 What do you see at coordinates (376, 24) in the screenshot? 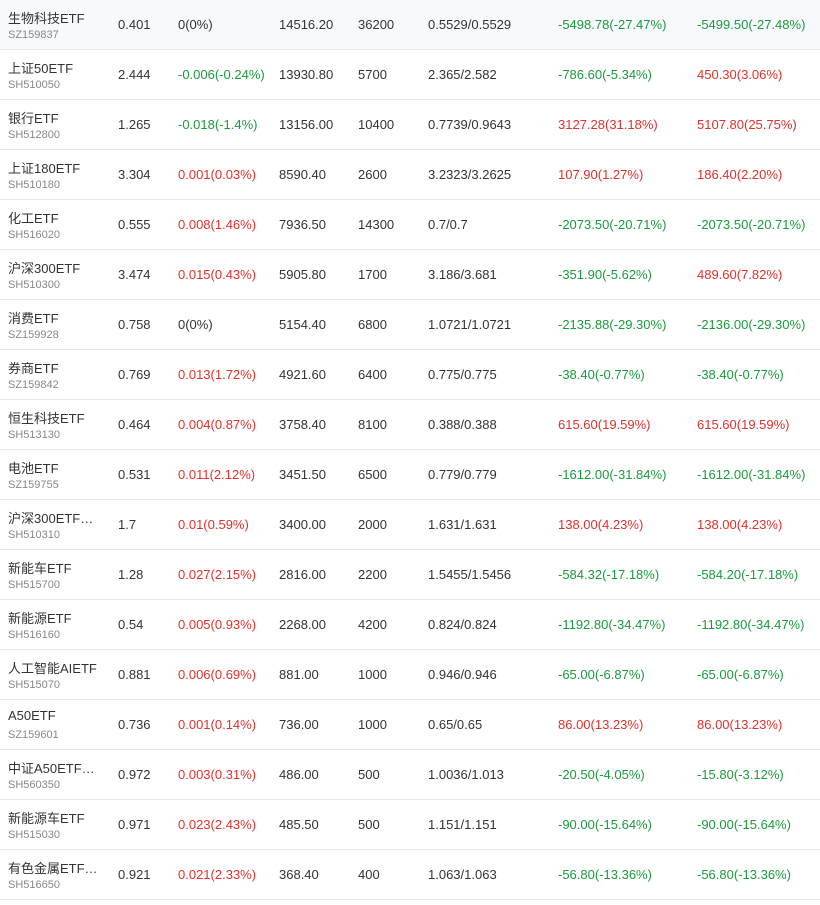
I see `holding-quantity: 36200` at bounding box center [376, 24].